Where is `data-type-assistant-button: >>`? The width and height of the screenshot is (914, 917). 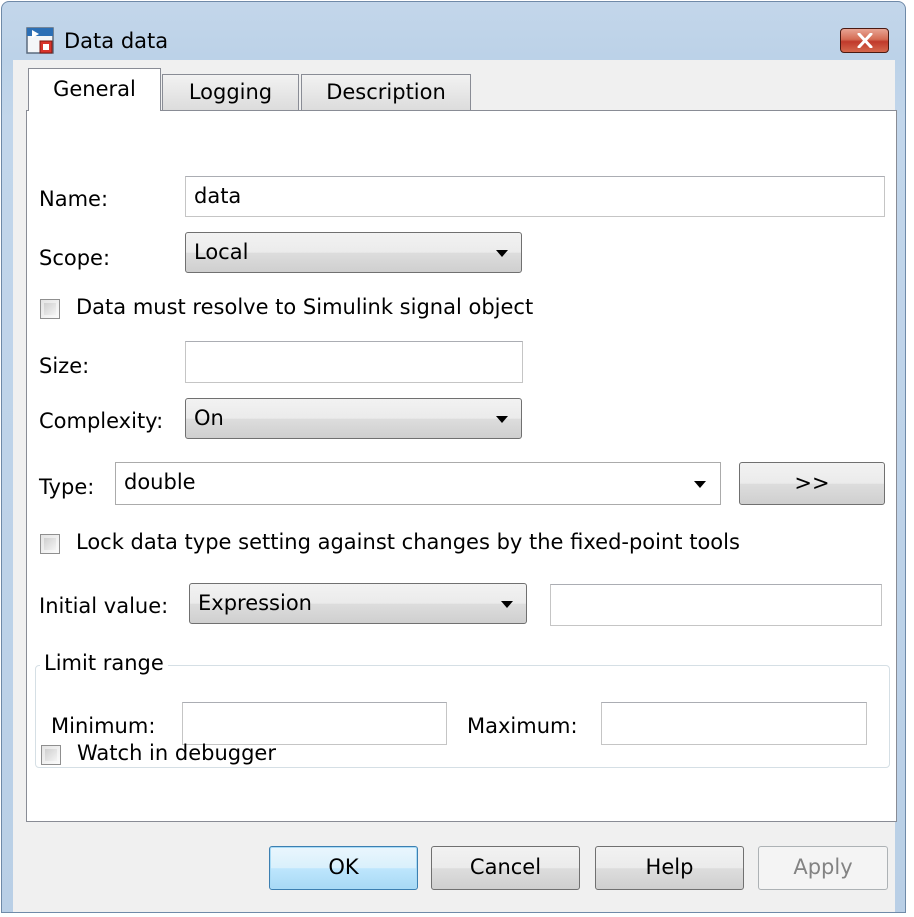
data-type-assistant-button: >> is located at coordinates (812, 483).